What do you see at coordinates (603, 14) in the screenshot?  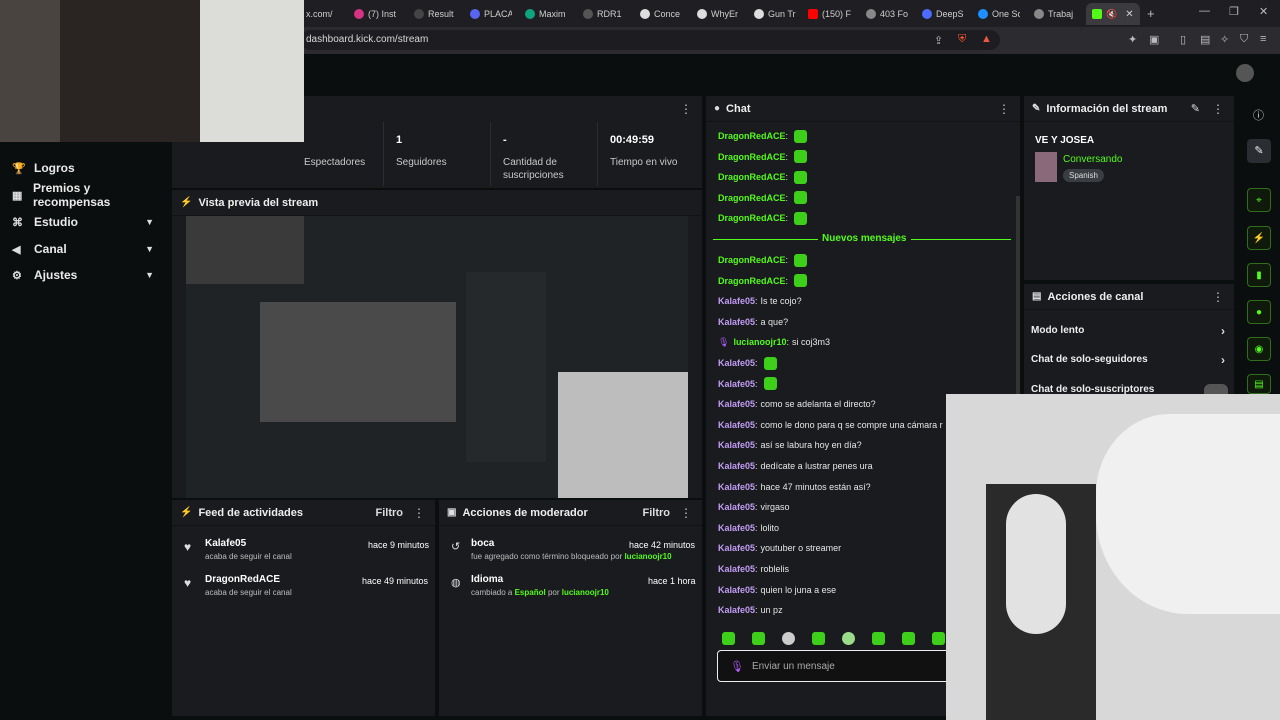 I see `browser-tab: RDR1` at bounding box center [603, 14].